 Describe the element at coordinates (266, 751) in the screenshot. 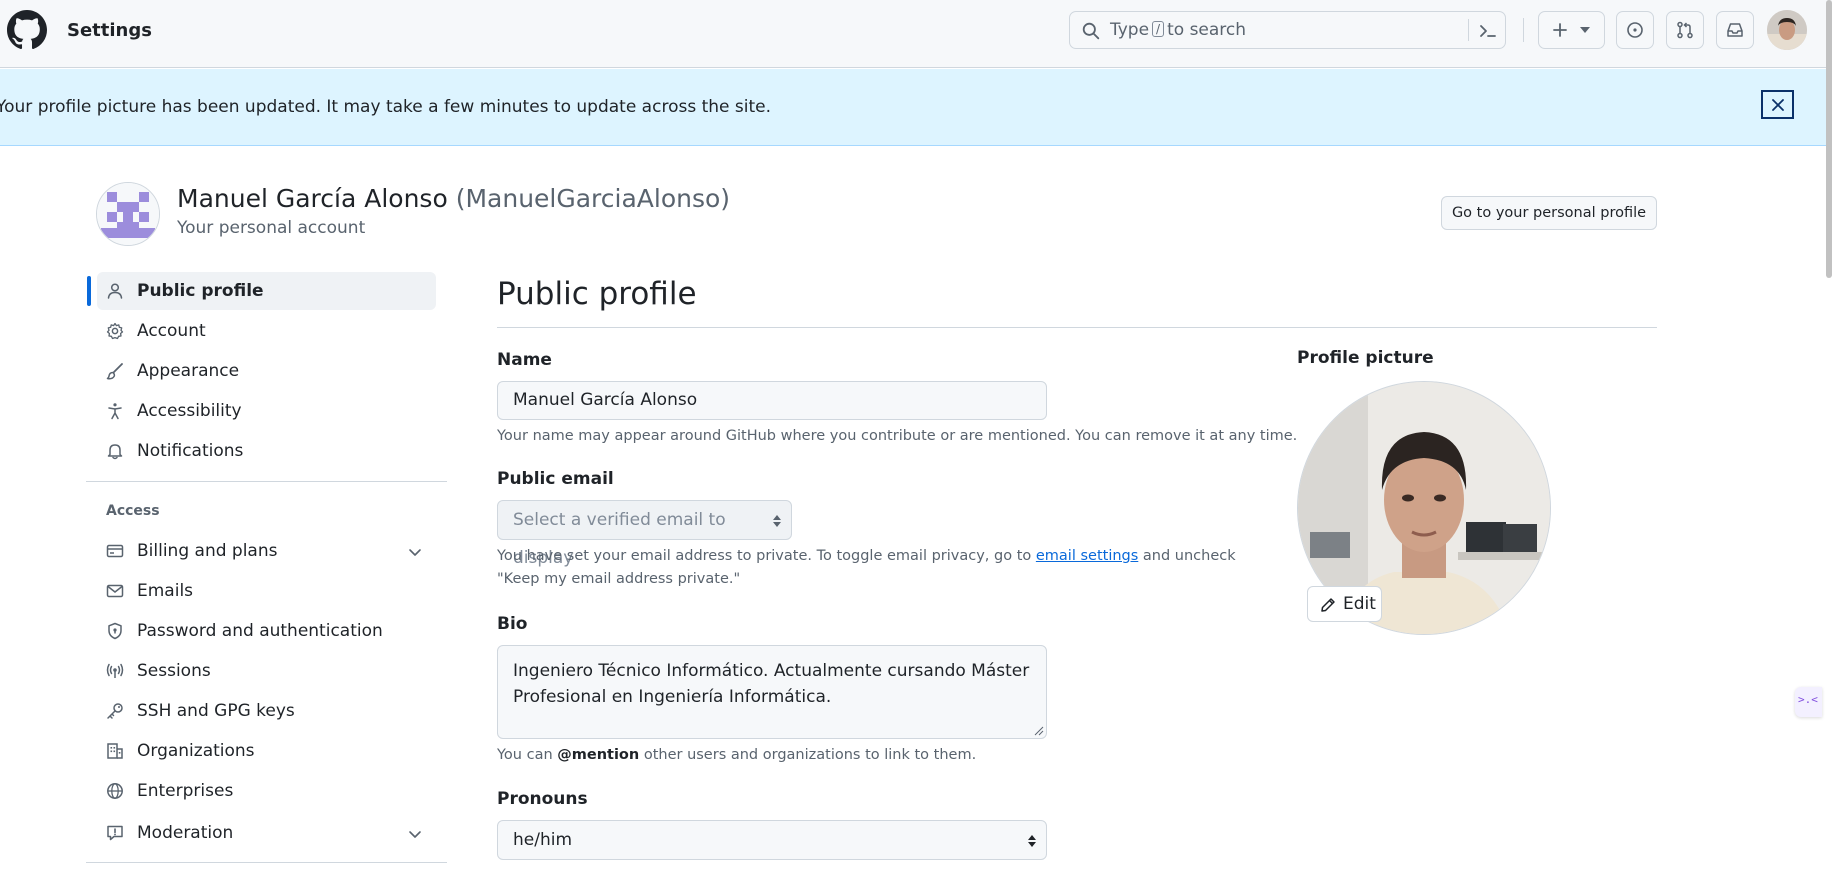

I see `sidebar-item-organizations: Organizations` at that location.